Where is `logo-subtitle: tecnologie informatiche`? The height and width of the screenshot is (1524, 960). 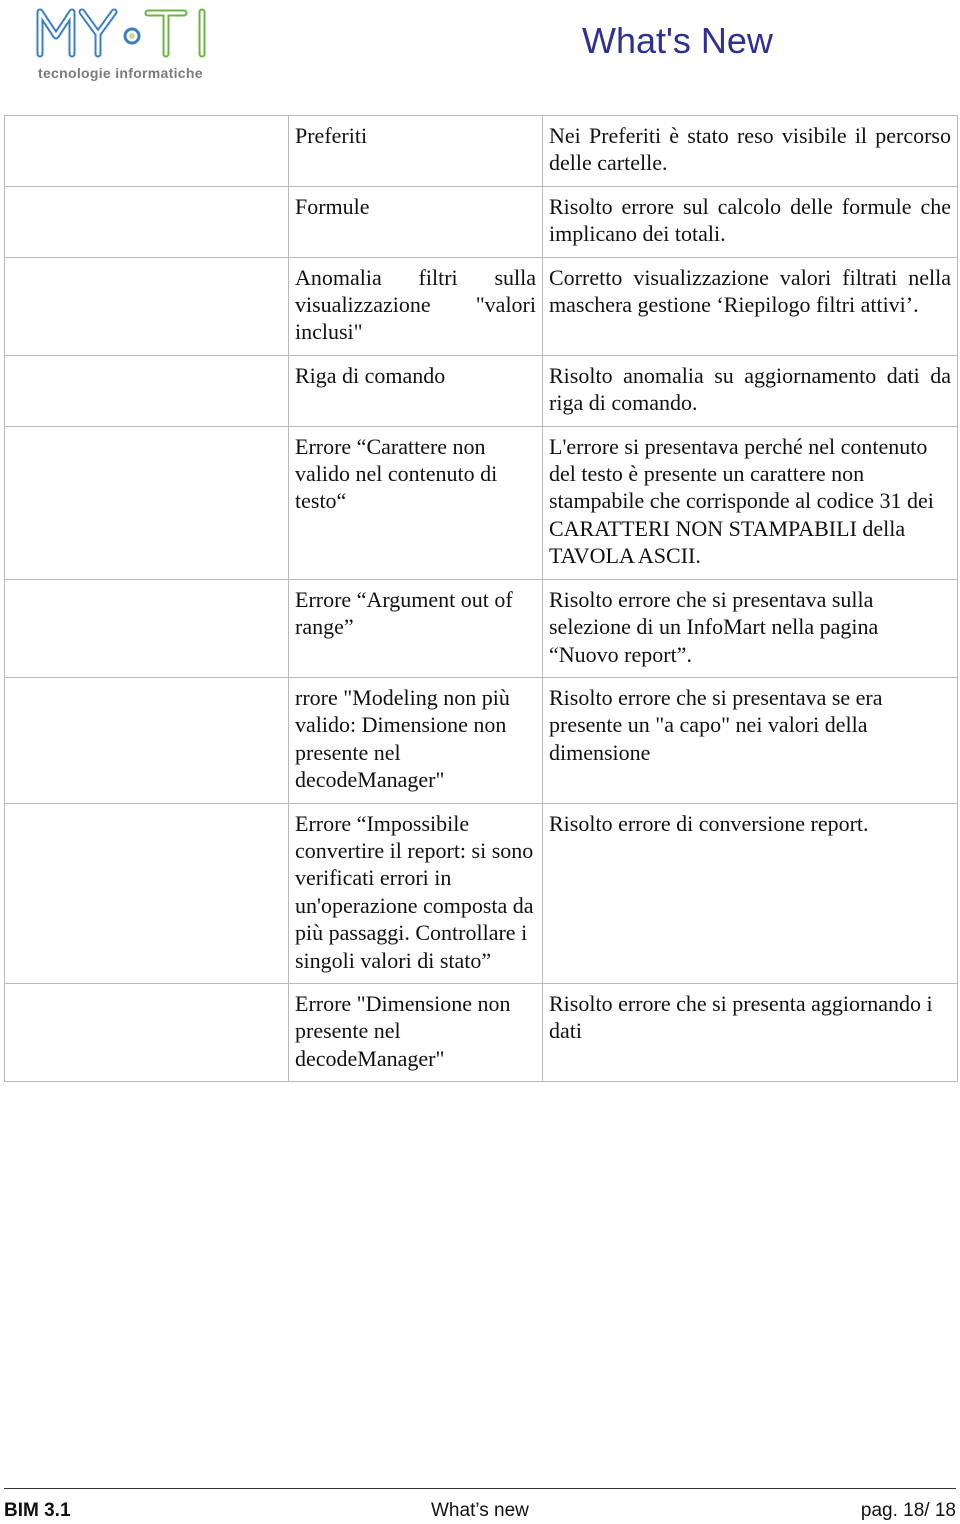 logo-subtitle: tecnologie informatiche is located at coordinates (120, 73).